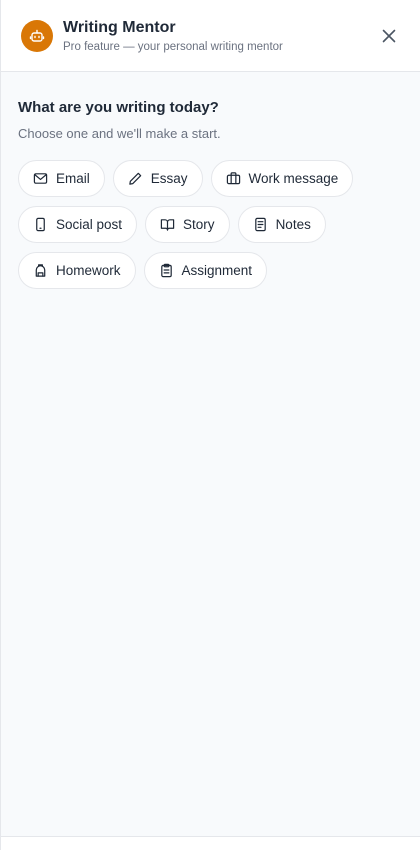 Image resolution: width=420 pixels, height=850 pixels. I want to click on chip-assignment: Assignment, so click(205, 270).